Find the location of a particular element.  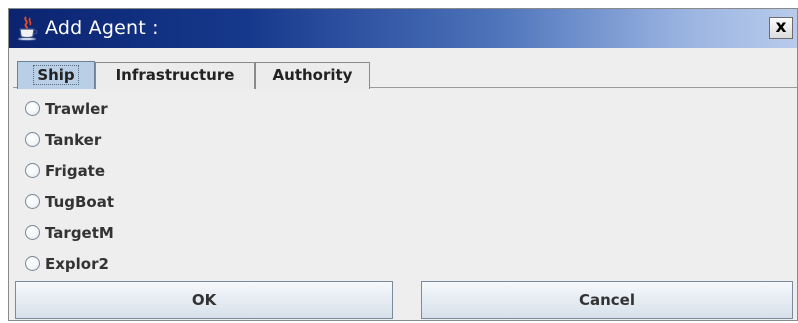

dialog-title: Add Agent : is located at coordinates (102, 28).